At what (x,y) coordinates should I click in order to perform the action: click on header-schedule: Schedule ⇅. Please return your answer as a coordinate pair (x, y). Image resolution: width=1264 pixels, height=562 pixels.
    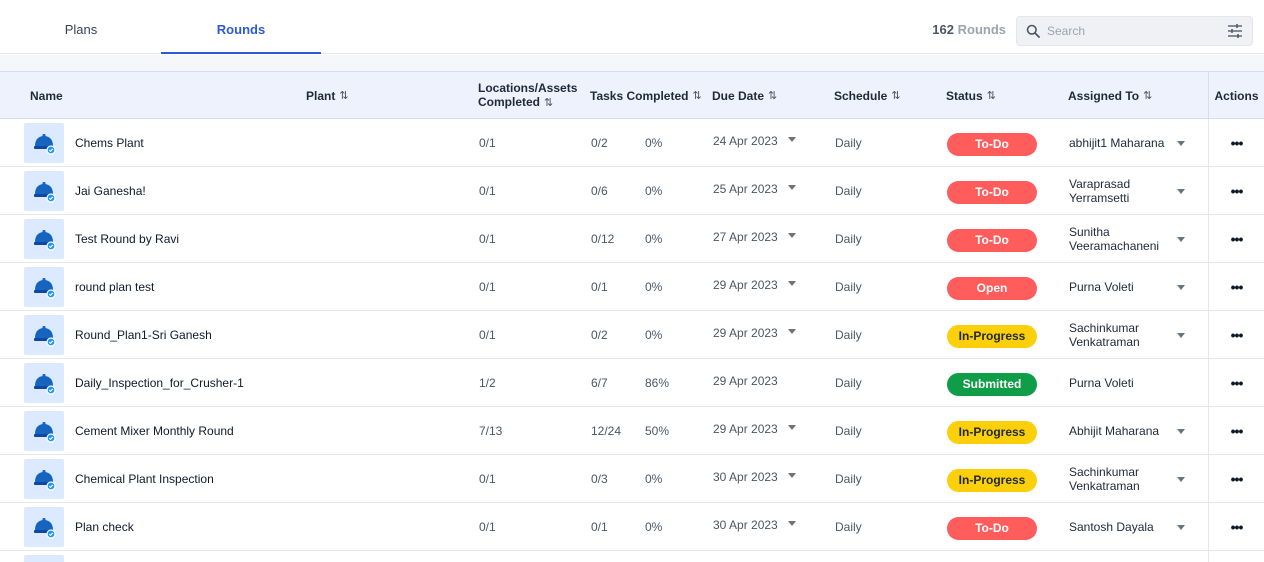
    Looking at the image, I should click on (867, 95).